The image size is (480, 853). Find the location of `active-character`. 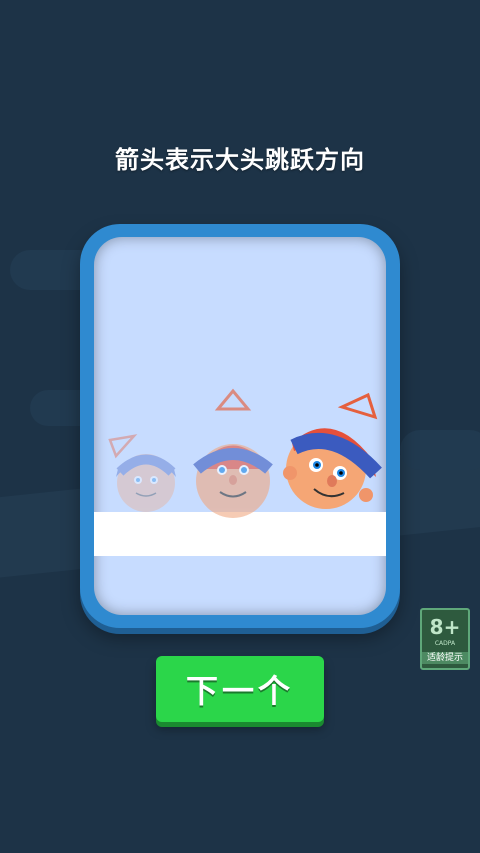

active-character is located at coordinates (332, 468).